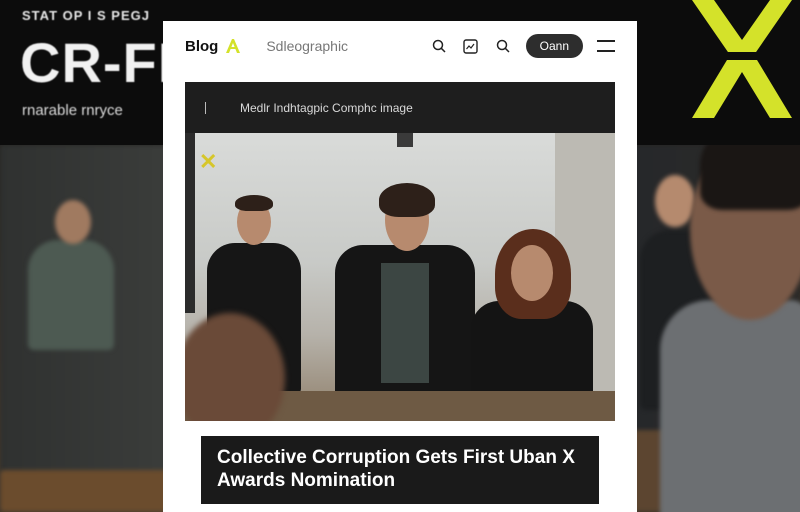 This screenshot has width=800, height=512. What do you see at coordinates (86, 15) in the screenshot?
I see `bg-banner-small-text: STAT OP I S PEGJ` at bounding box center [86, 15].